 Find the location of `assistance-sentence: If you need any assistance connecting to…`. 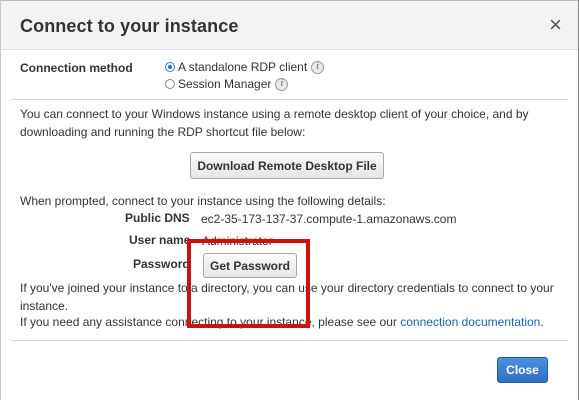

assistance-sentence: If you need any assistance connecting to… is located at coordinates (208, 322).